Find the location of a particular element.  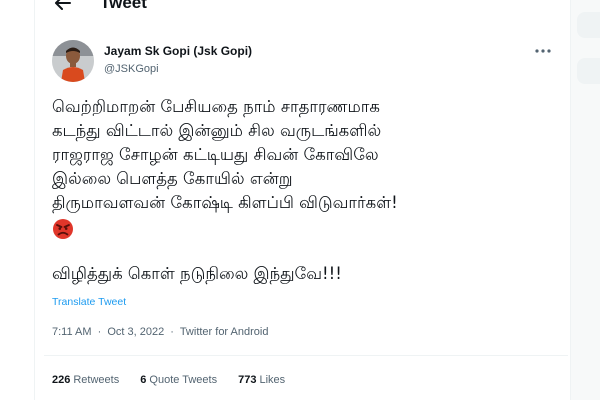

more-options-button is located at coordinates (543, 51).